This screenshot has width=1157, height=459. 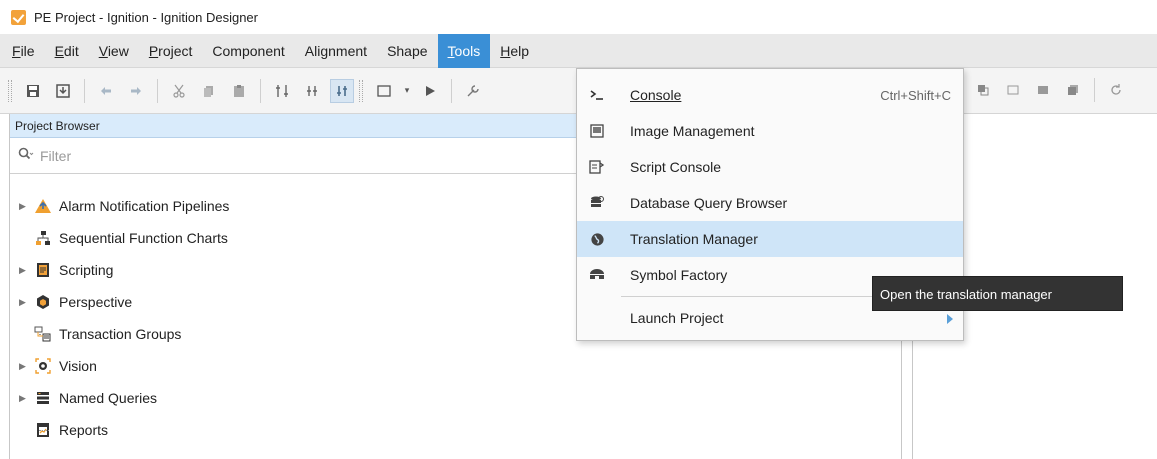 I want to click on menu-item-label: Console, so click(x=656, y=95).